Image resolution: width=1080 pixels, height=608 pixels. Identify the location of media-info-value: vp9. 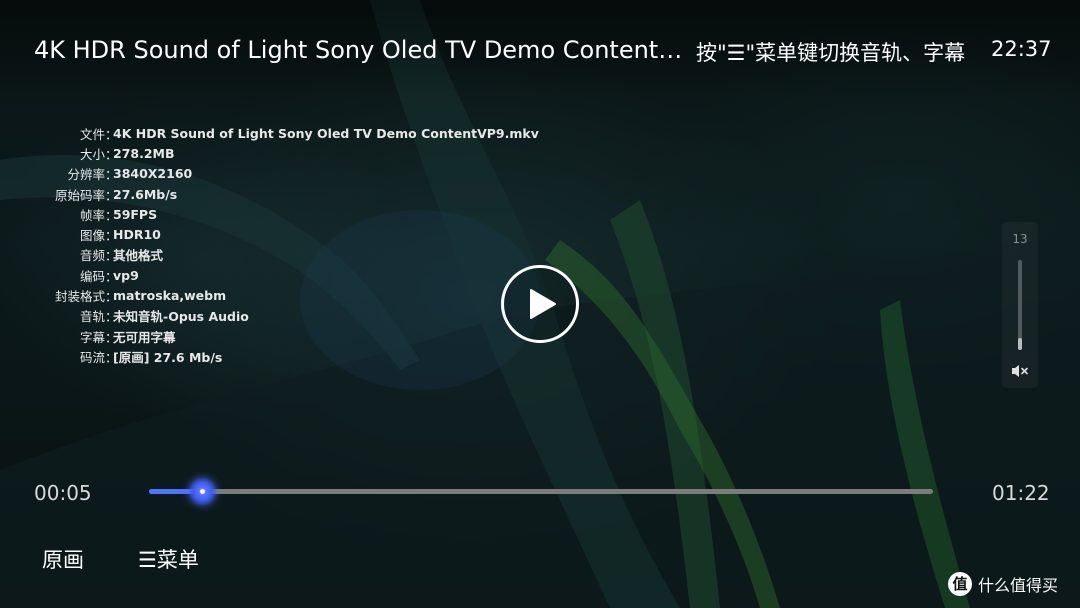
(126, 275).